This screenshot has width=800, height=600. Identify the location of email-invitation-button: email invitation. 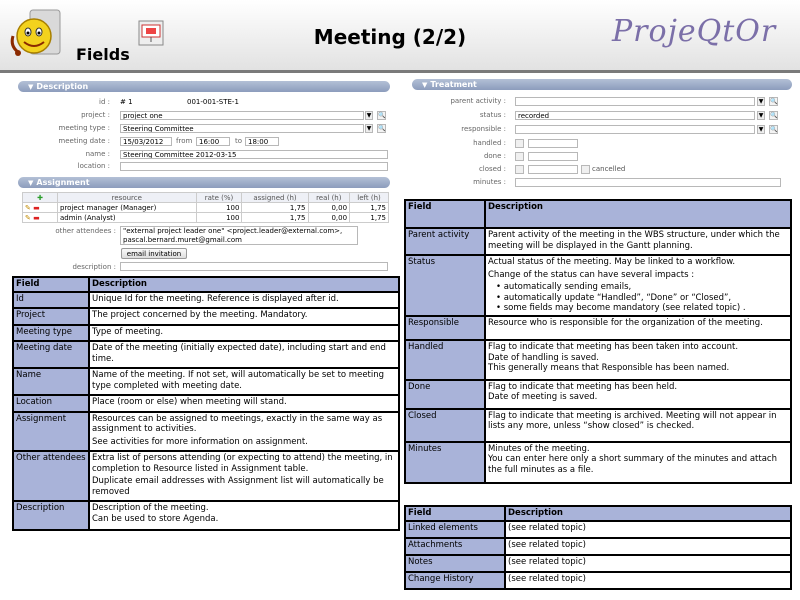
(154, 253).